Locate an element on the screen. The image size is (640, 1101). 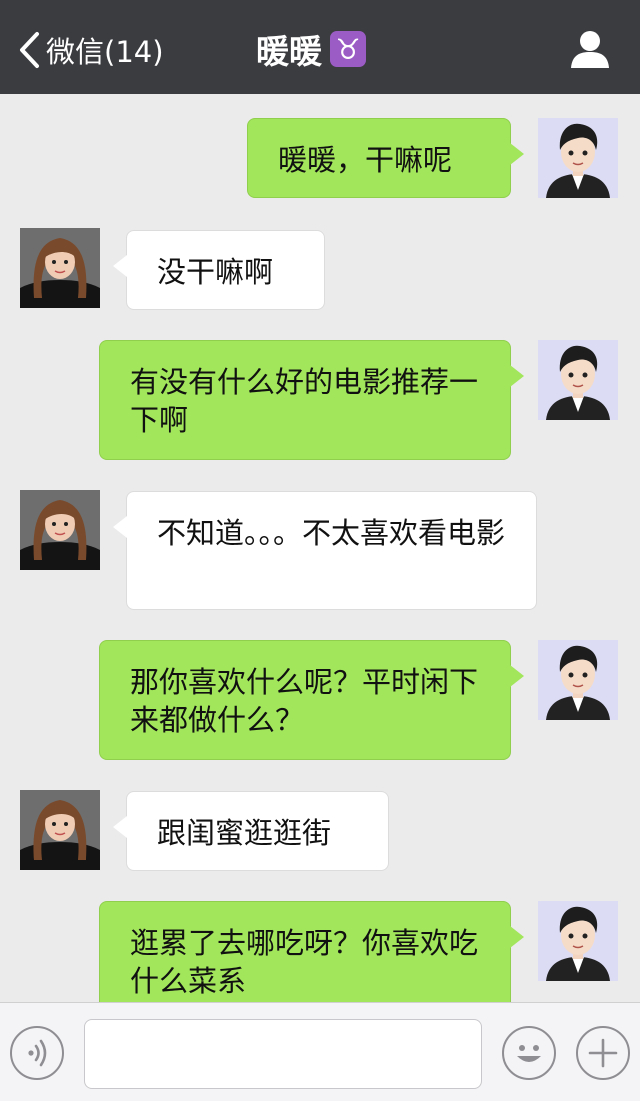
input-bar is located at coordinates (320, 1051).